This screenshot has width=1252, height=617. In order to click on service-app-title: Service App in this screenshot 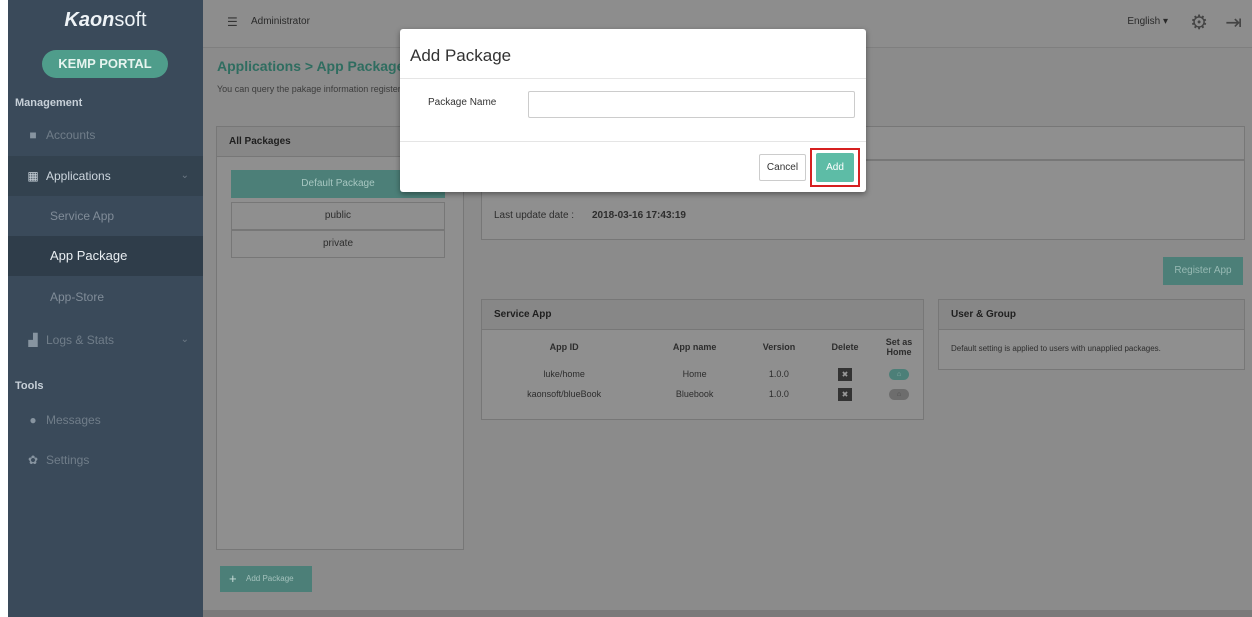, I will do `click(702, 315)`.